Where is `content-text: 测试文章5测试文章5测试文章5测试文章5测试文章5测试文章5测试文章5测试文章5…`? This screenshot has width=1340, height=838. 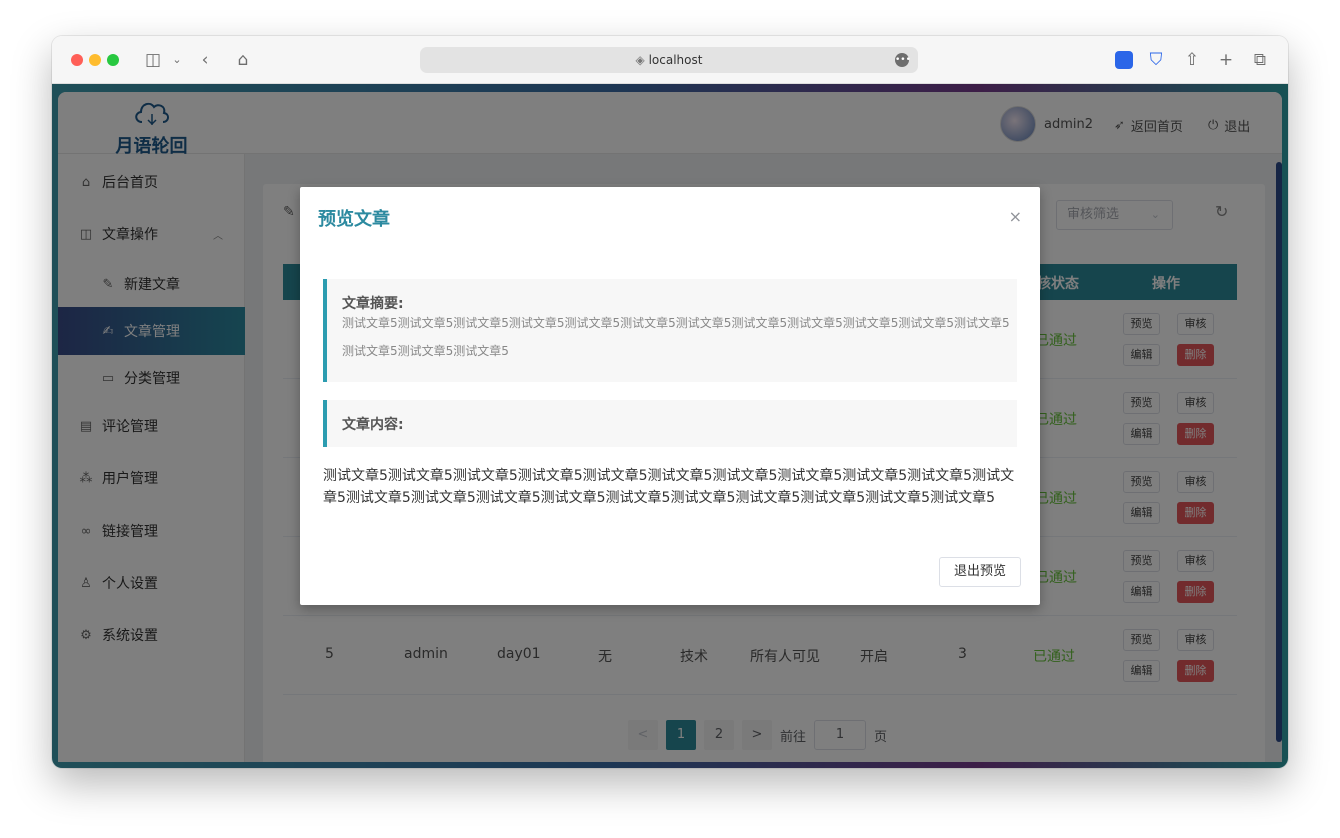
content-text: 测试文章5测试文章5测试文章5测试文章5测试文章5测试文章5测试文章5测试文章5… is located at coordinates (669, 487).